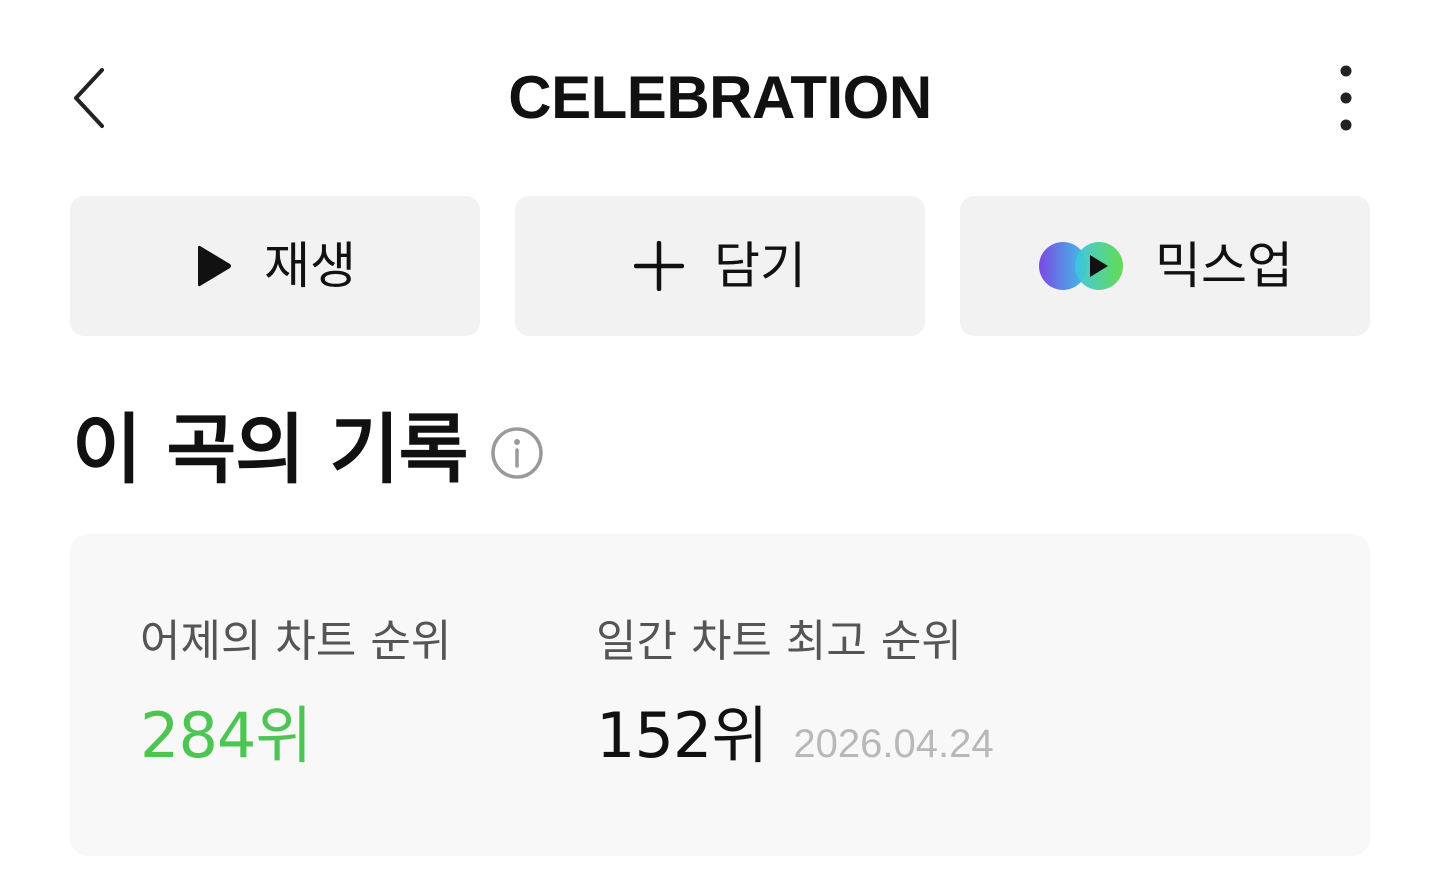  I want to click on back-button, so click(90, 98).